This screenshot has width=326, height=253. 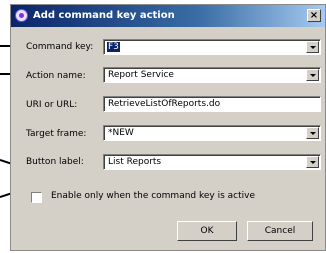 What do you see at coordinates (141, 75) in the screenshot?
I see `action-name-value: Report Service` at bounding box center [141, 75].